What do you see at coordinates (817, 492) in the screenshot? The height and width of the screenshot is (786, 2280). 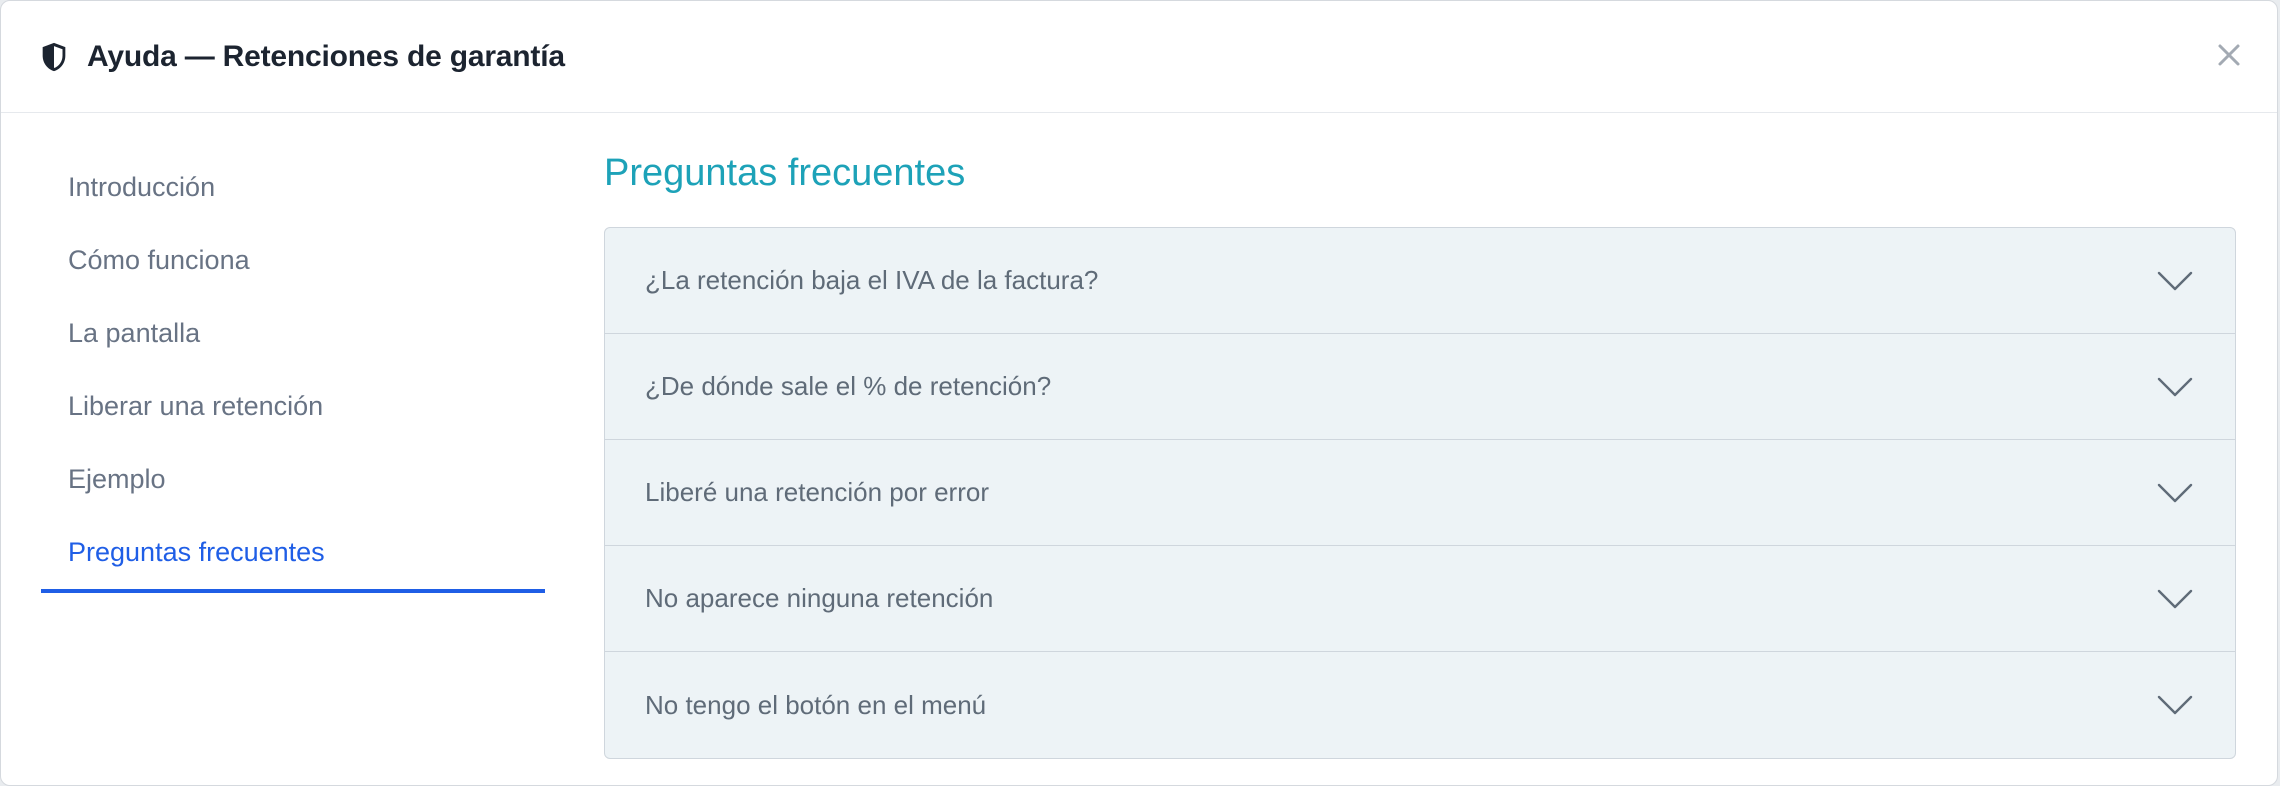 I see `faq-question: Liberé una retención por error` at bounding box center [817, 492].